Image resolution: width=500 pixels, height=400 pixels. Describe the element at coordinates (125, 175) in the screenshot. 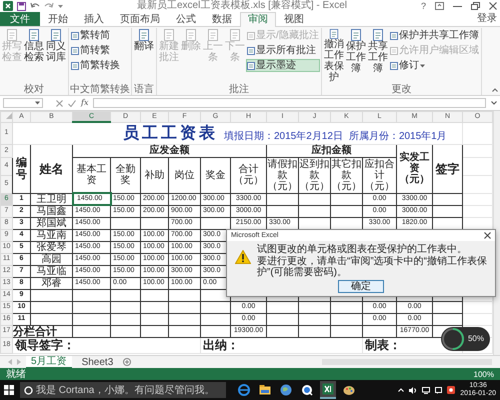

I see `column-heading: 全勤奖` at that location.